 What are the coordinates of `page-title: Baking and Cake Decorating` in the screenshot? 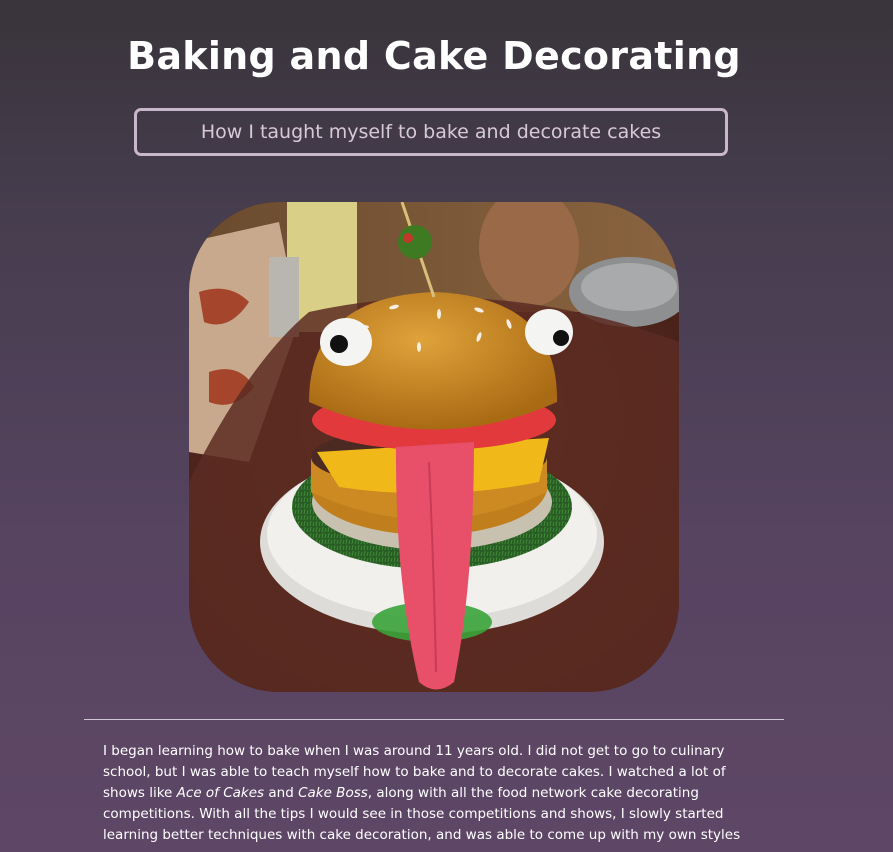 It's located at (434, 56).